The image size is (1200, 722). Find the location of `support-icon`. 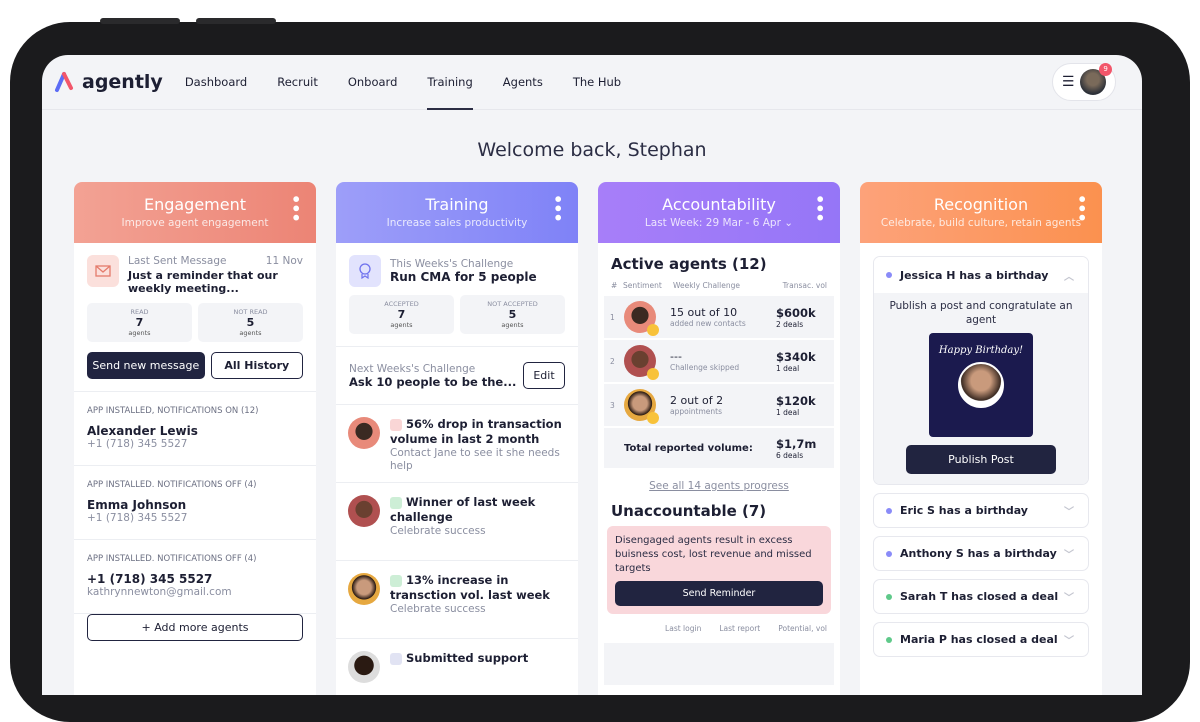

support-icon is located at coordinates (396, 658).